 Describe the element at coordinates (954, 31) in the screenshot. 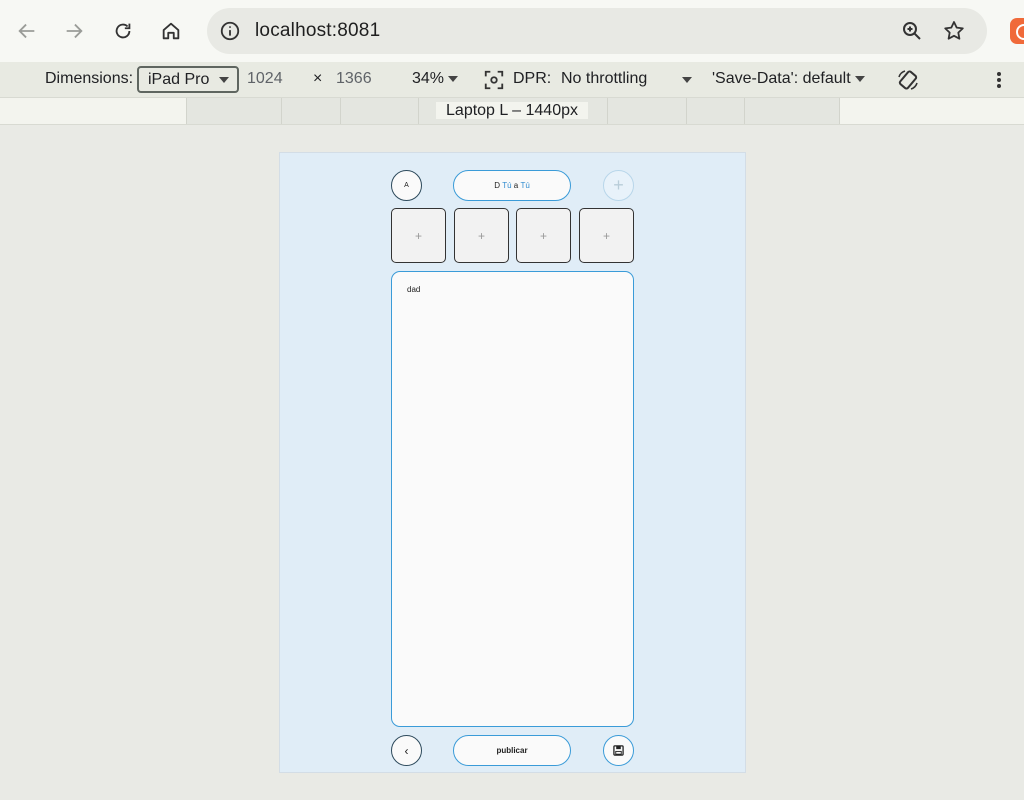

I see `star-icon` at that location.